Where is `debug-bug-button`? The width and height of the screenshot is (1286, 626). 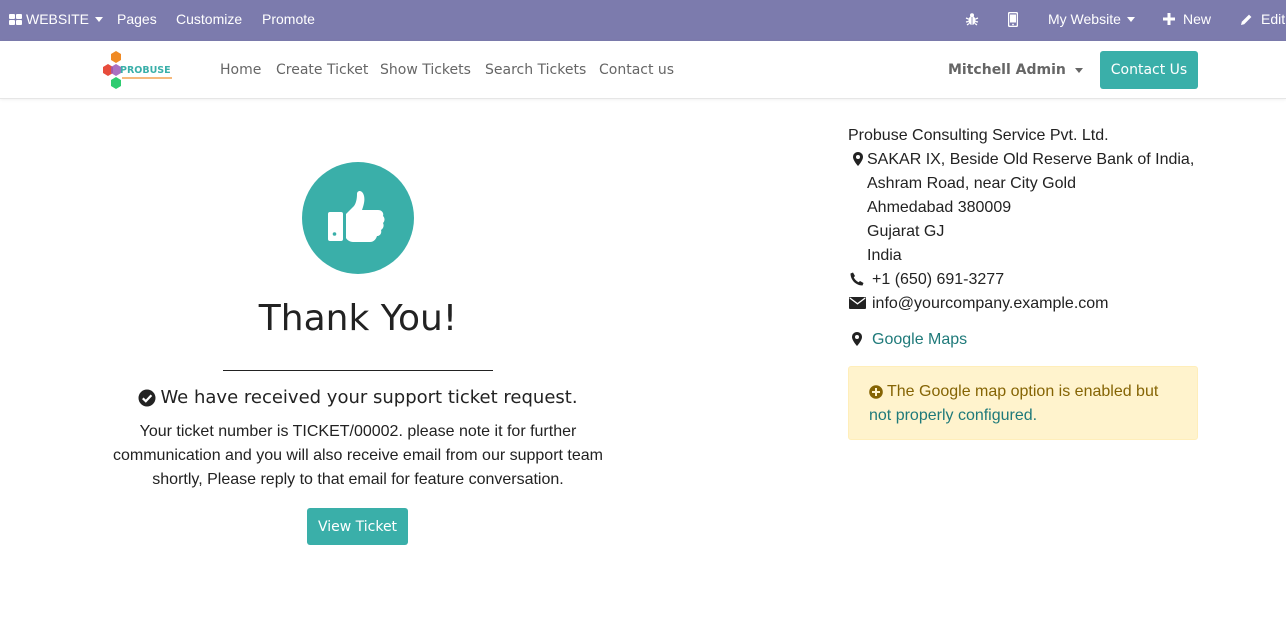
debug-bug-button is located at coordinates (972, 19).